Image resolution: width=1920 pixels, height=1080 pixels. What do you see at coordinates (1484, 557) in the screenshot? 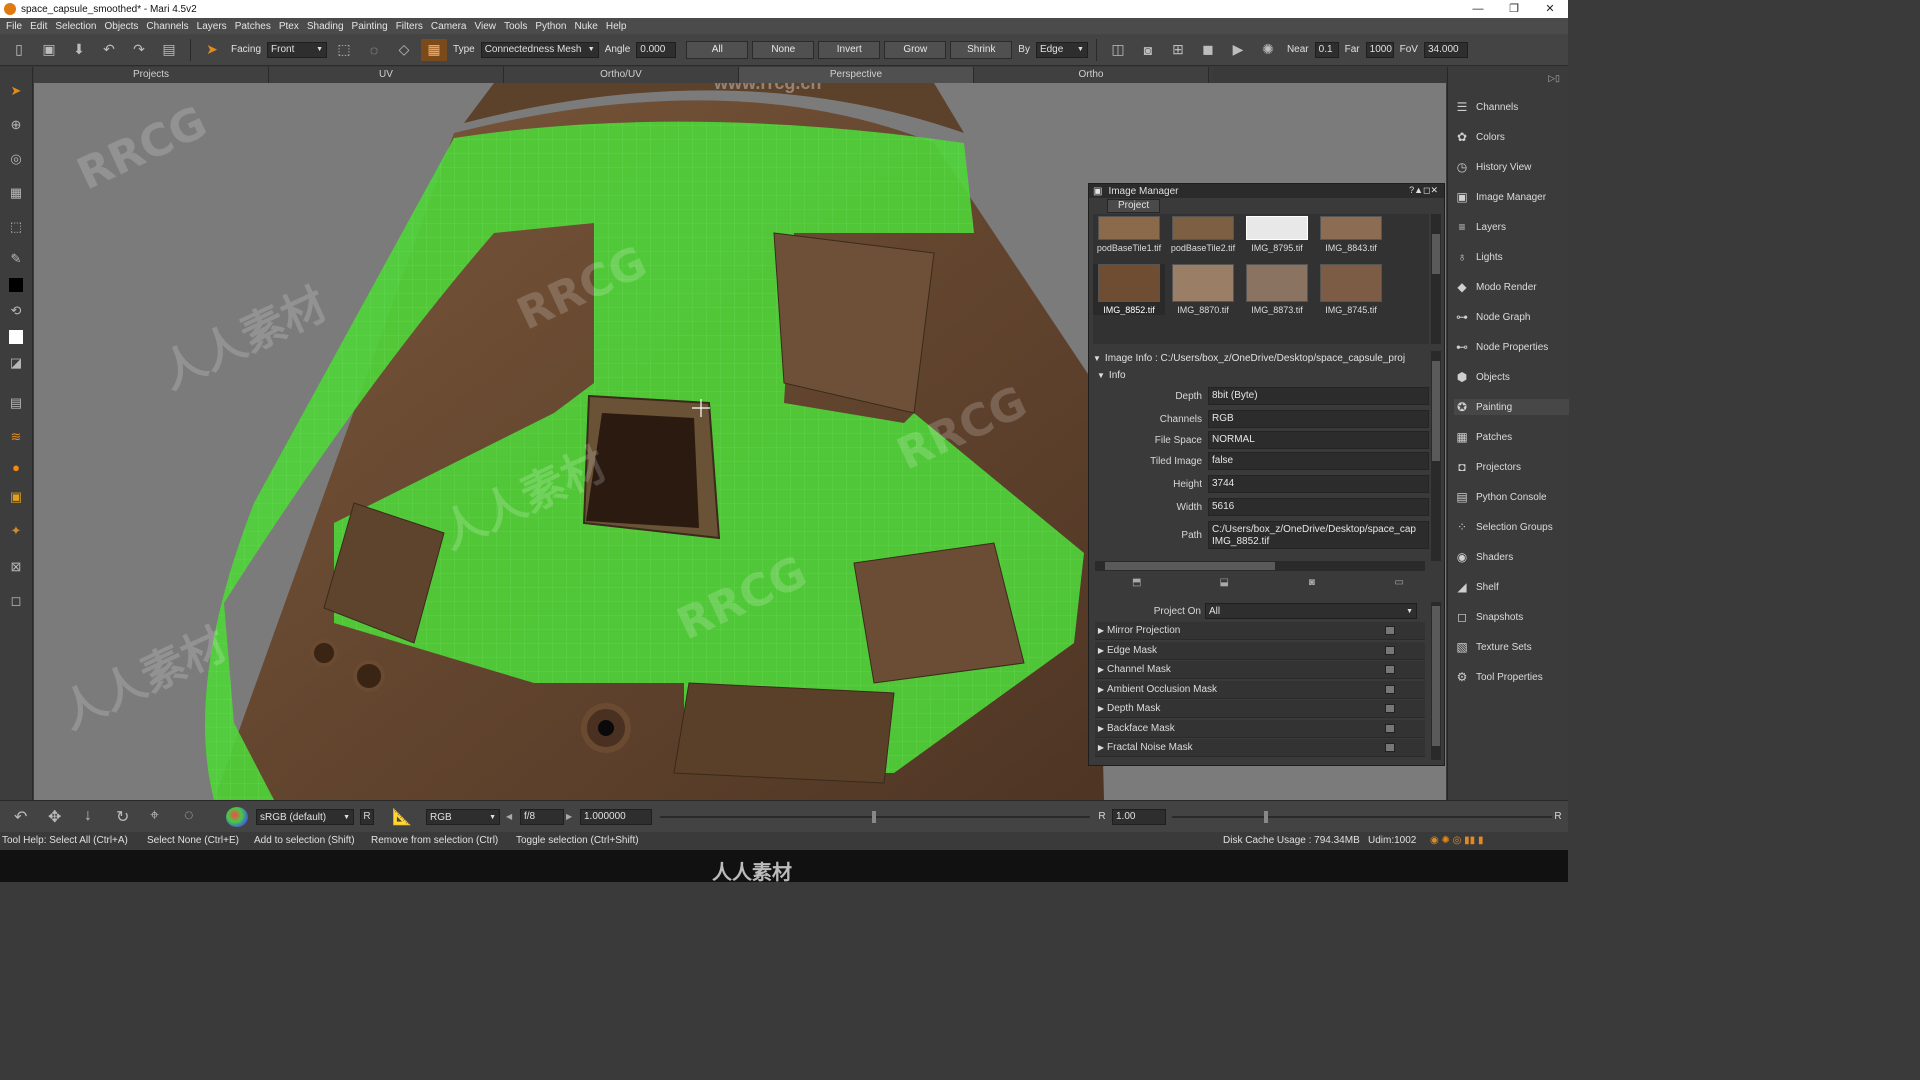
I see `sidebar-item-shaders: ◉ Shaders` at bounding box center [1484, 557].